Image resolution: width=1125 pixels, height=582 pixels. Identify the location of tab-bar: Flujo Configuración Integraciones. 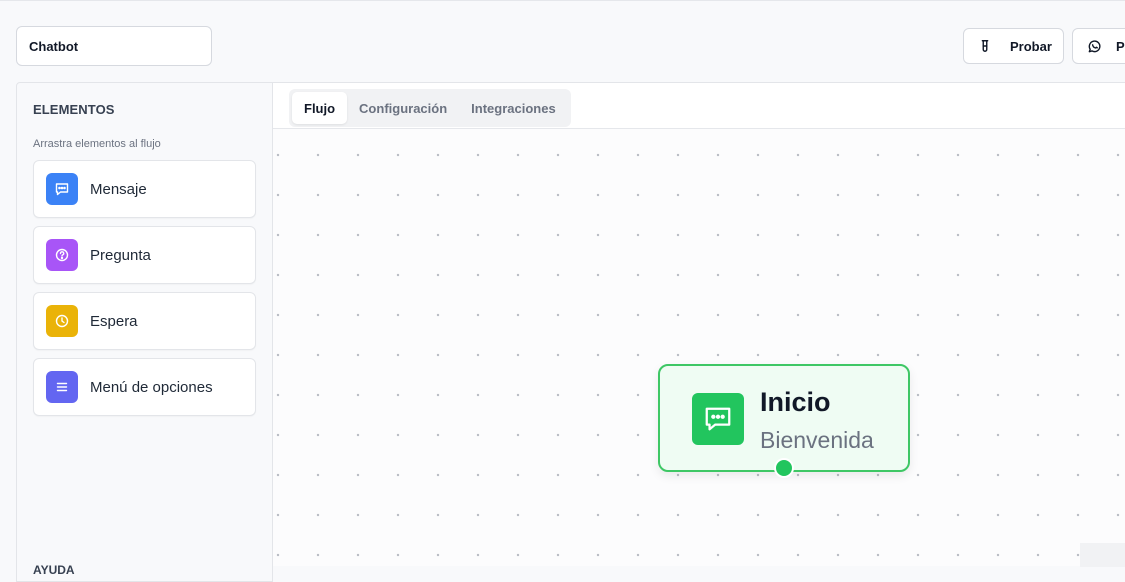
(699, 106).